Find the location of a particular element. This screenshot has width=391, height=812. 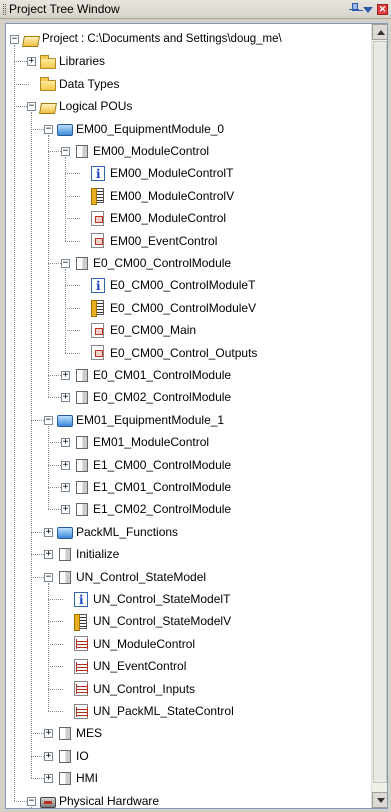

scroll-up-icon is located at coordinates (379, 32).